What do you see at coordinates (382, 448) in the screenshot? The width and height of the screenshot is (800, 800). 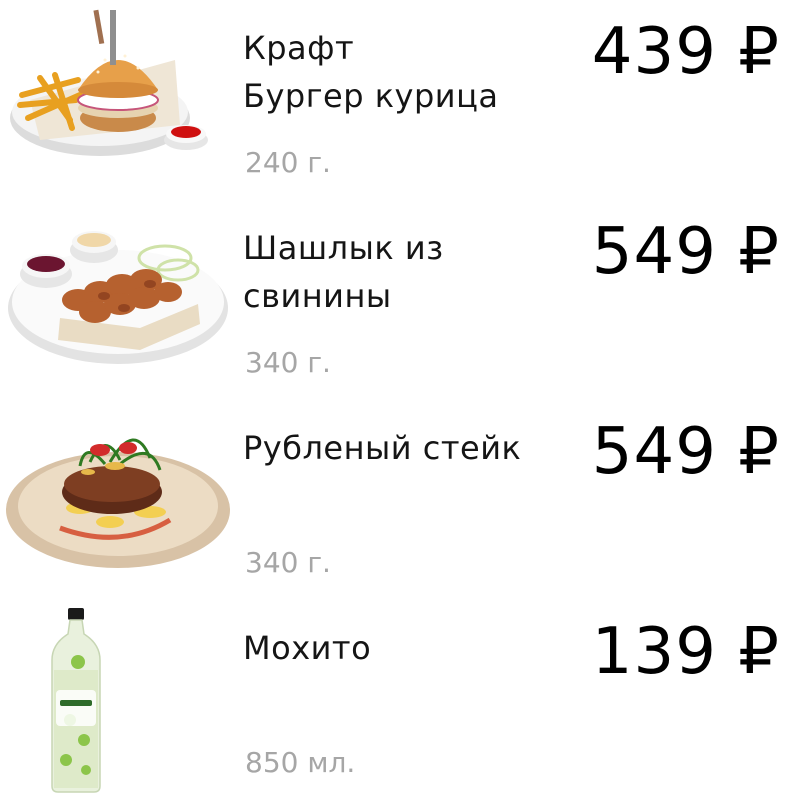 I see `item-name: Рубленый стейк` at bounding box center [382, 448].